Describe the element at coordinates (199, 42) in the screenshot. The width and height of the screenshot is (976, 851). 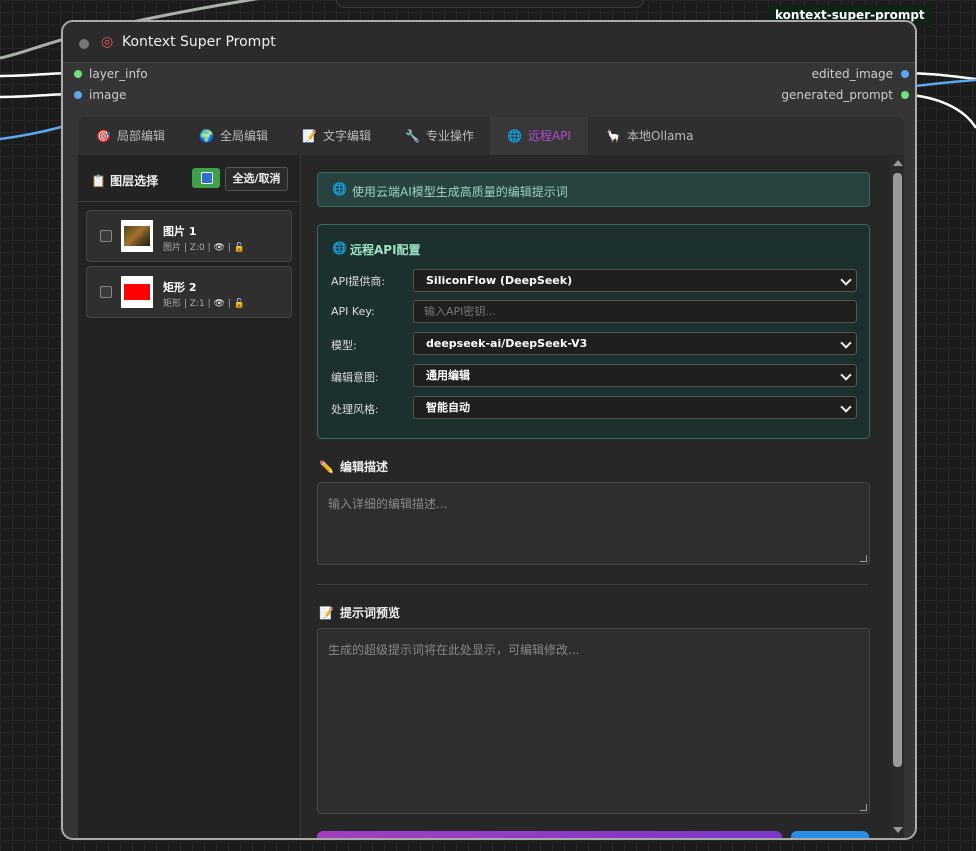
I see `node-title: Kontext Super Prompt` at that location.